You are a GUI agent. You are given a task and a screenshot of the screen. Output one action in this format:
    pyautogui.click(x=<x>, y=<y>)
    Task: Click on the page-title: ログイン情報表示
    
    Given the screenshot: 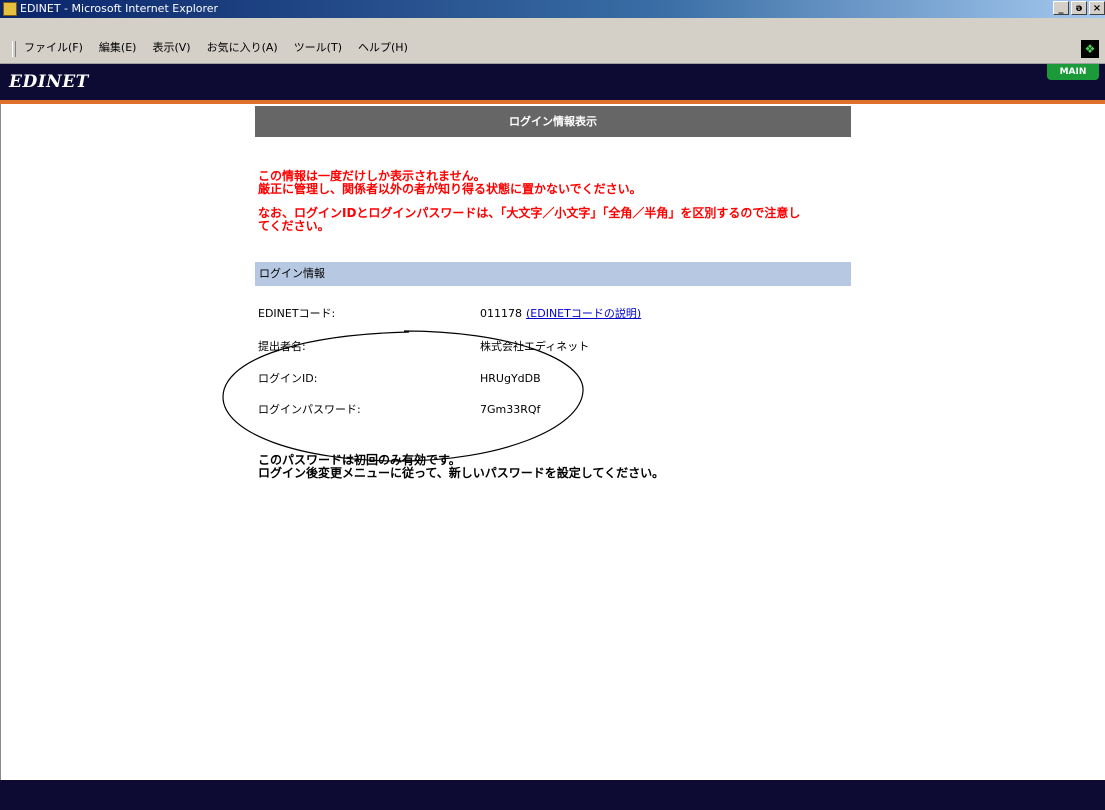 What is the action you would take?
    pyautogui.click(x=553, y=121)
    